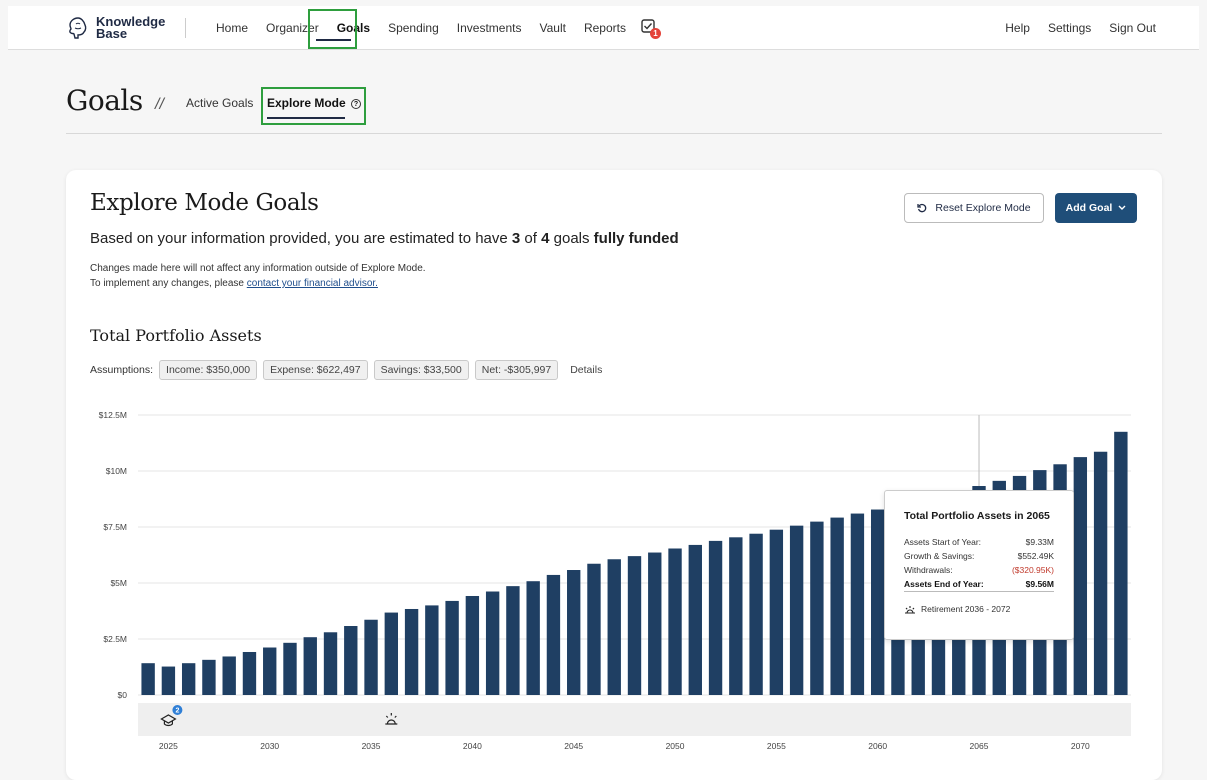 This screenshot has width=1207, height=780. I want to click on tooltip-withdrawals-label: Withdrawals:, so click(928, 570).